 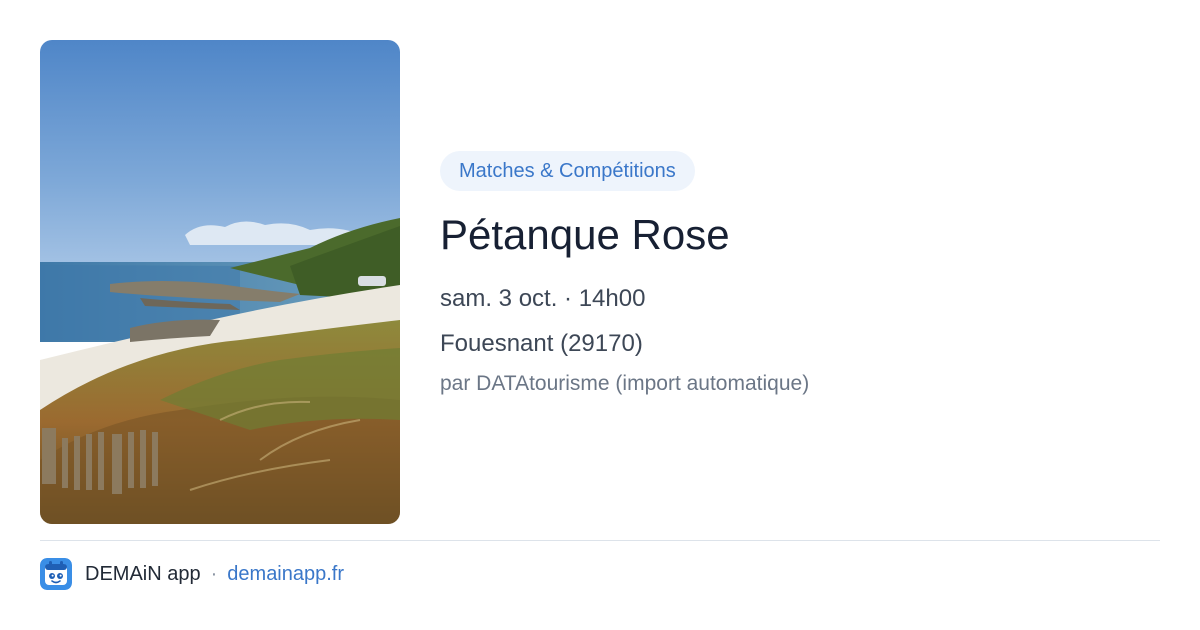 I want to click on app-website-link: demainapp.fr, so click(x=285, y=574).